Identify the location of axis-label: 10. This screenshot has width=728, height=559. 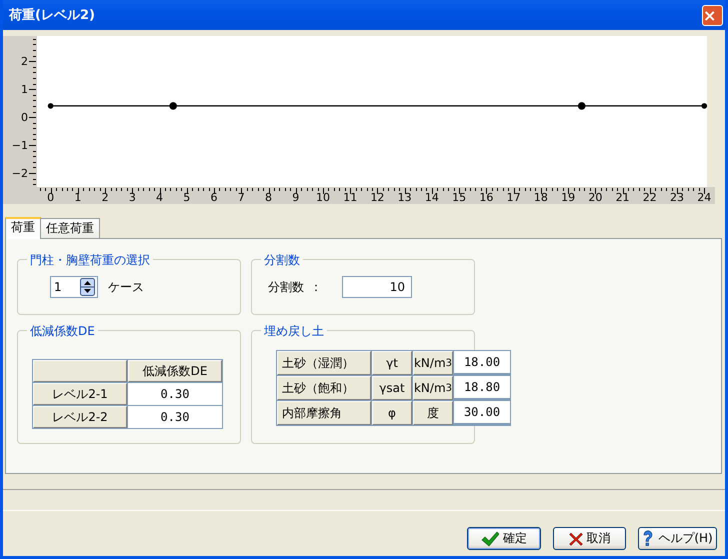
(323, 197).